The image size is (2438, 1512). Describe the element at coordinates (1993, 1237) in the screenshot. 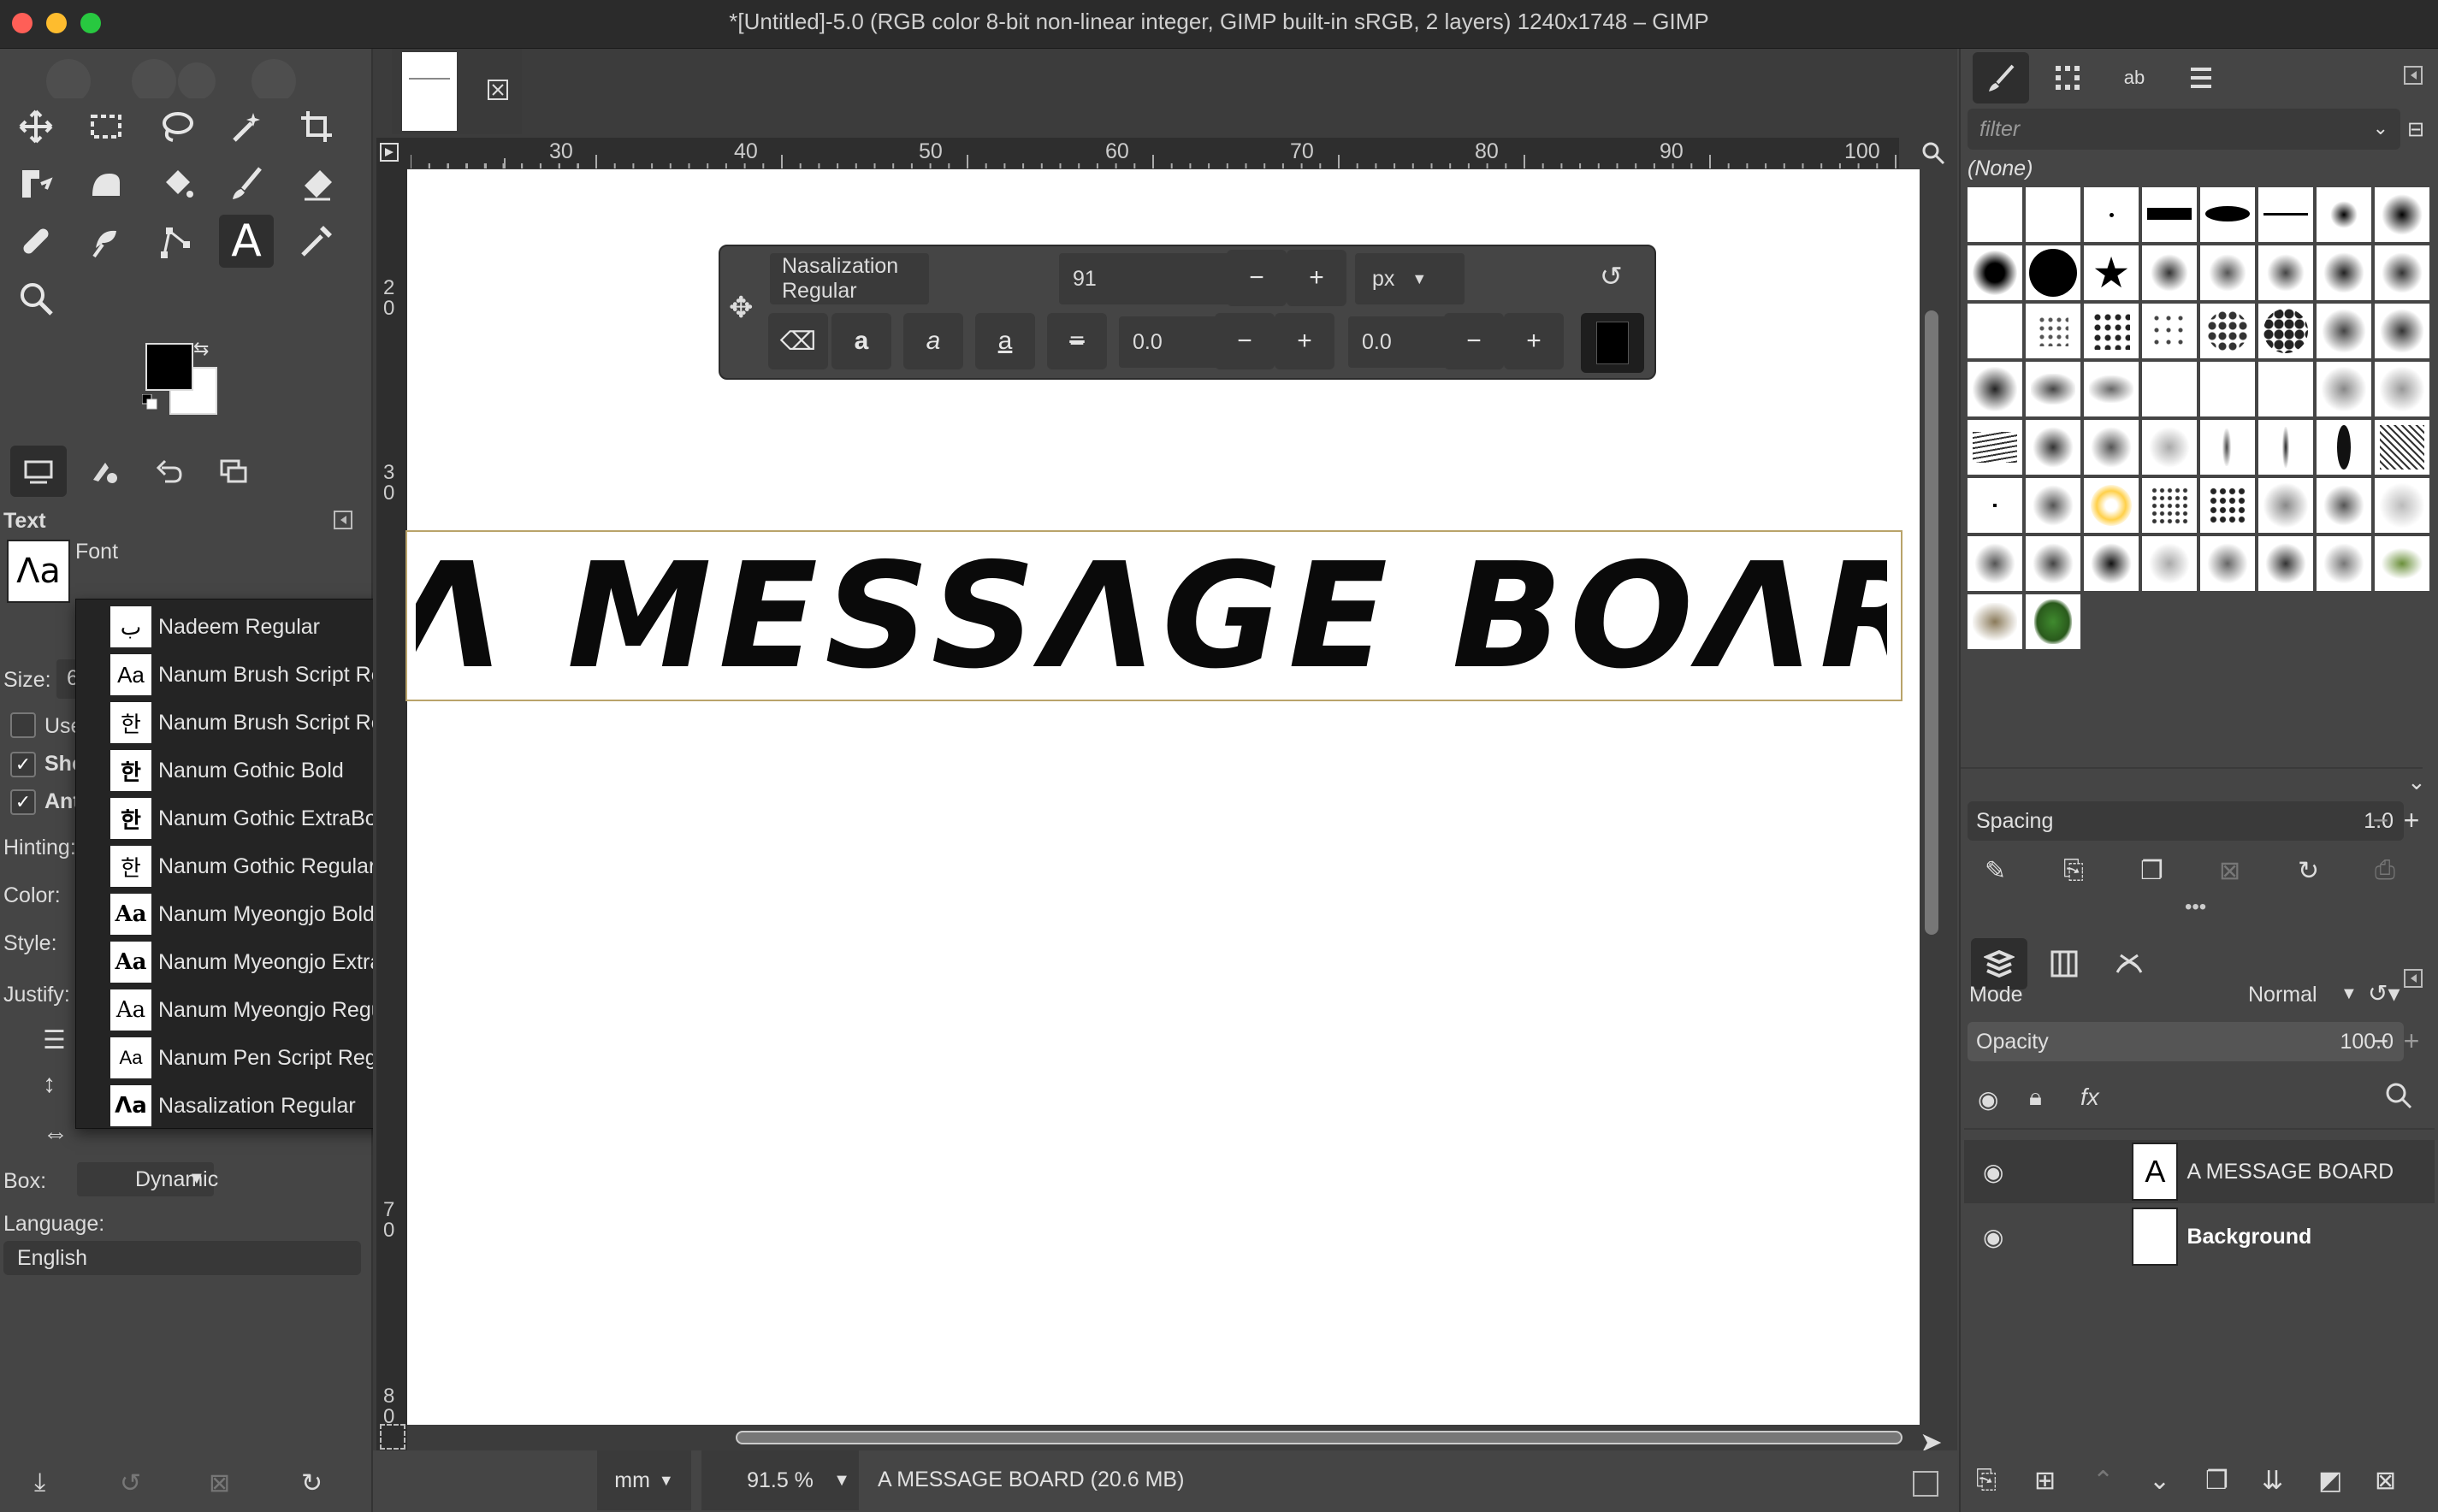

I see `eye-icon: ◉` at that location.